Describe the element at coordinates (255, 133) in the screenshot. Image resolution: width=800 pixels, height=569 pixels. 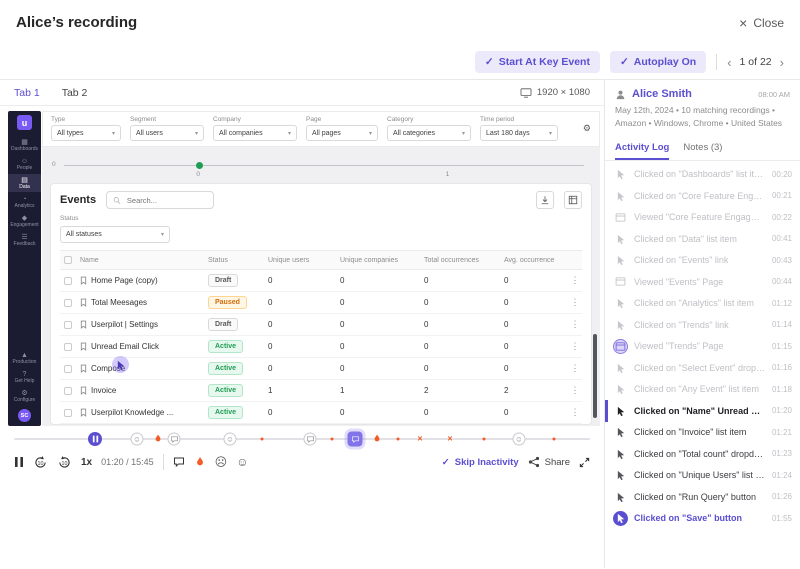
I see `company-filter-dropdown: All companies ▾` at that location.